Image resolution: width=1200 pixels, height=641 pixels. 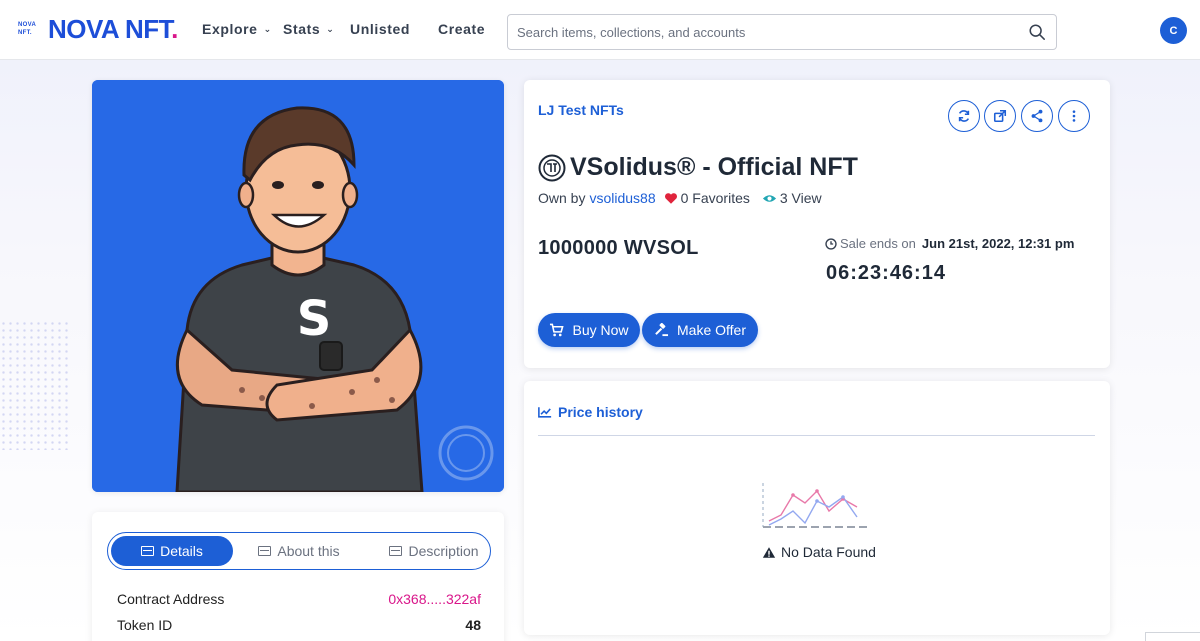 What do you see at coordinates (230, 29) in the screenshot?
I see `nav-explore-label: Explore` at bounding box center [230, 29].